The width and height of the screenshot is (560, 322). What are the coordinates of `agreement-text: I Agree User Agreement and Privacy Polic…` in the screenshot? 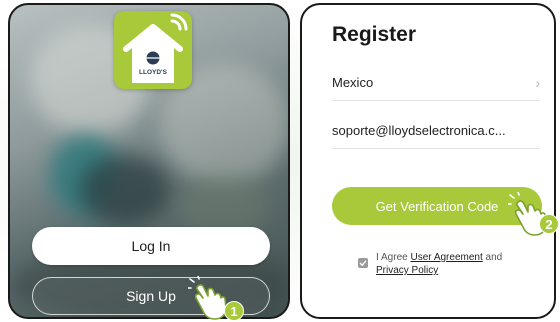 It's located at (456, 264).